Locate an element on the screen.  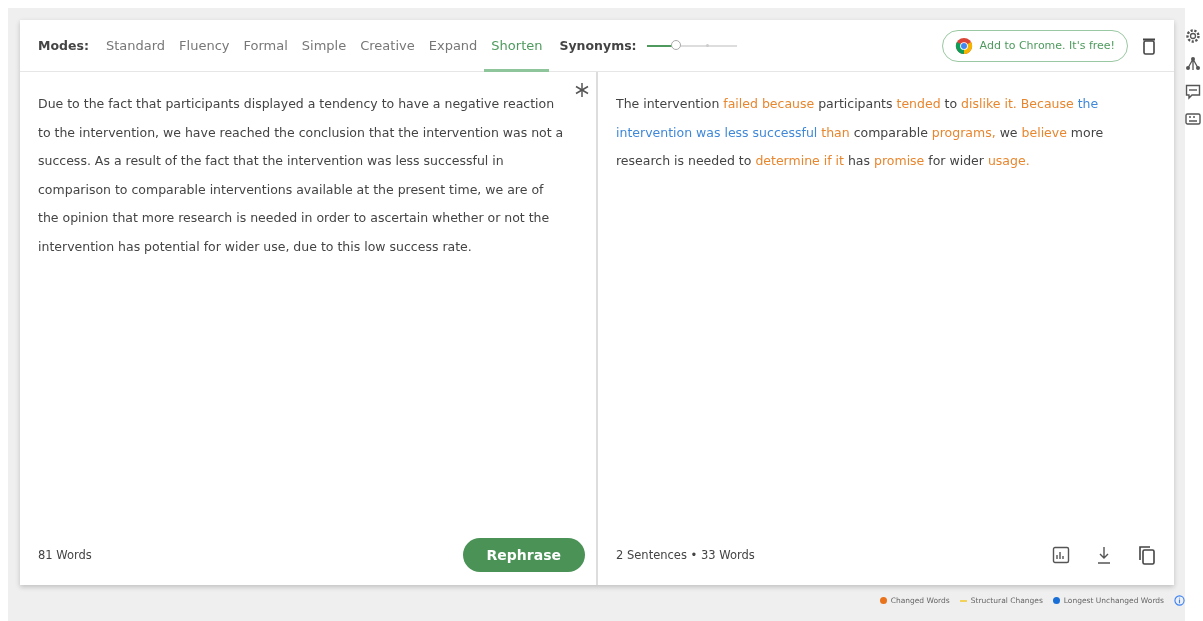
mode-tab: Fluency is located at coordinates (204, 45).